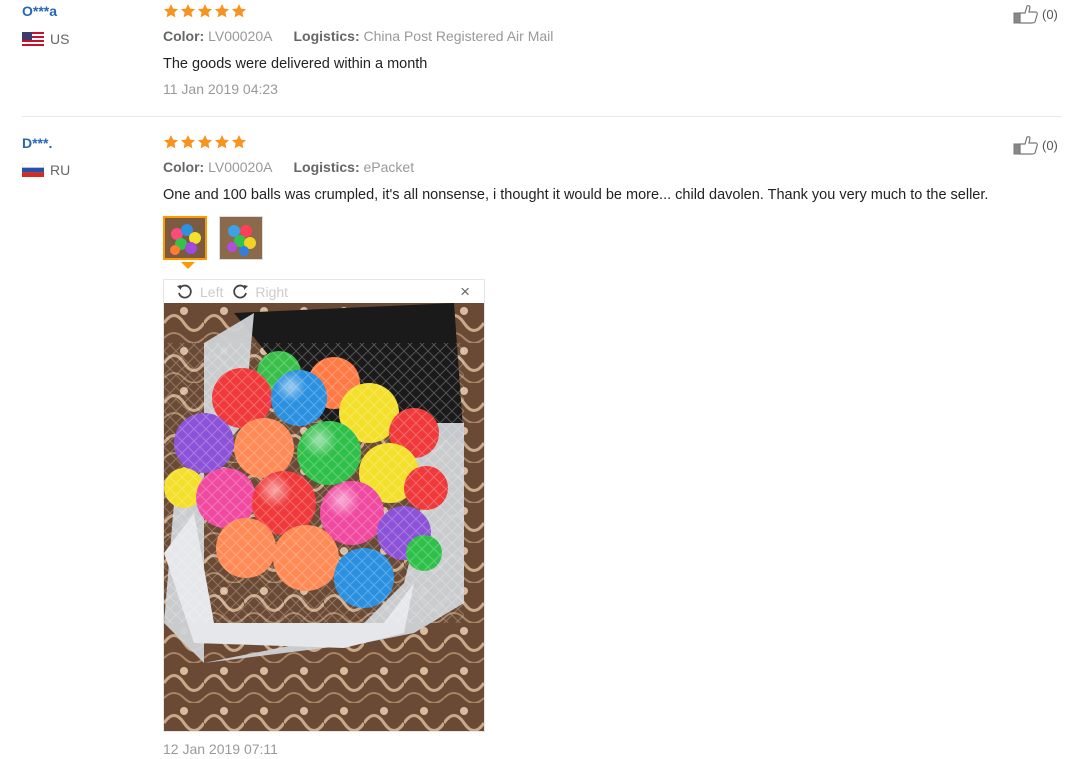 This screenshot has height=759, width=1092. I want to click on country-code: RU, so click(60, 170).